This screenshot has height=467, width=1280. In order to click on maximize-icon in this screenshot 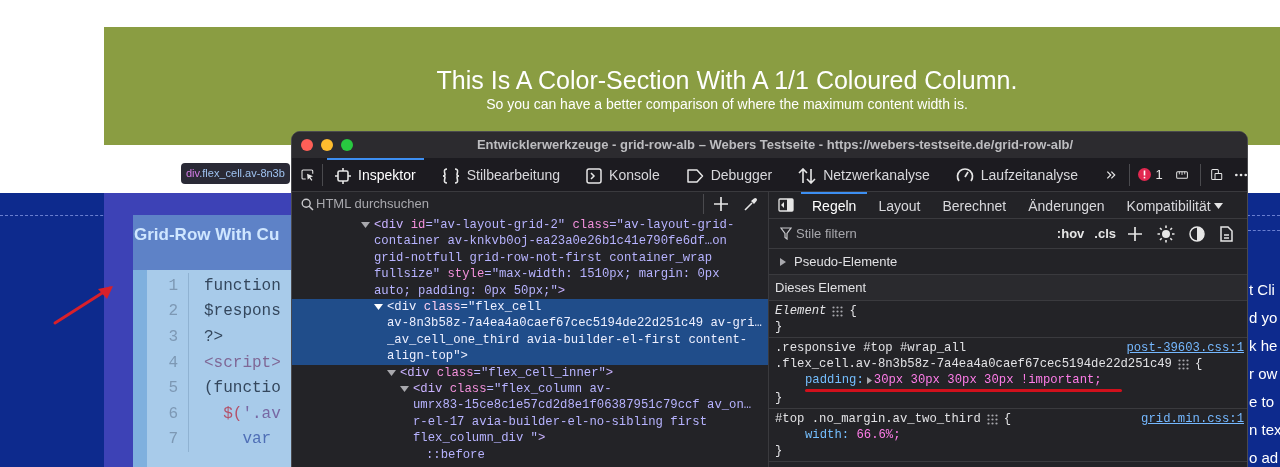, I will do `click(347, 145)`.